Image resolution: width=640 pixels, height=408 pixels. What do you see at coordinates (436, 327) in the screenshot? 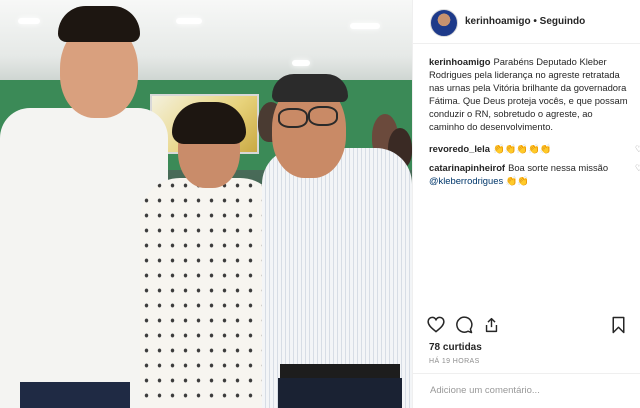
I see `heart-icon` at bounding box center [436, 327].